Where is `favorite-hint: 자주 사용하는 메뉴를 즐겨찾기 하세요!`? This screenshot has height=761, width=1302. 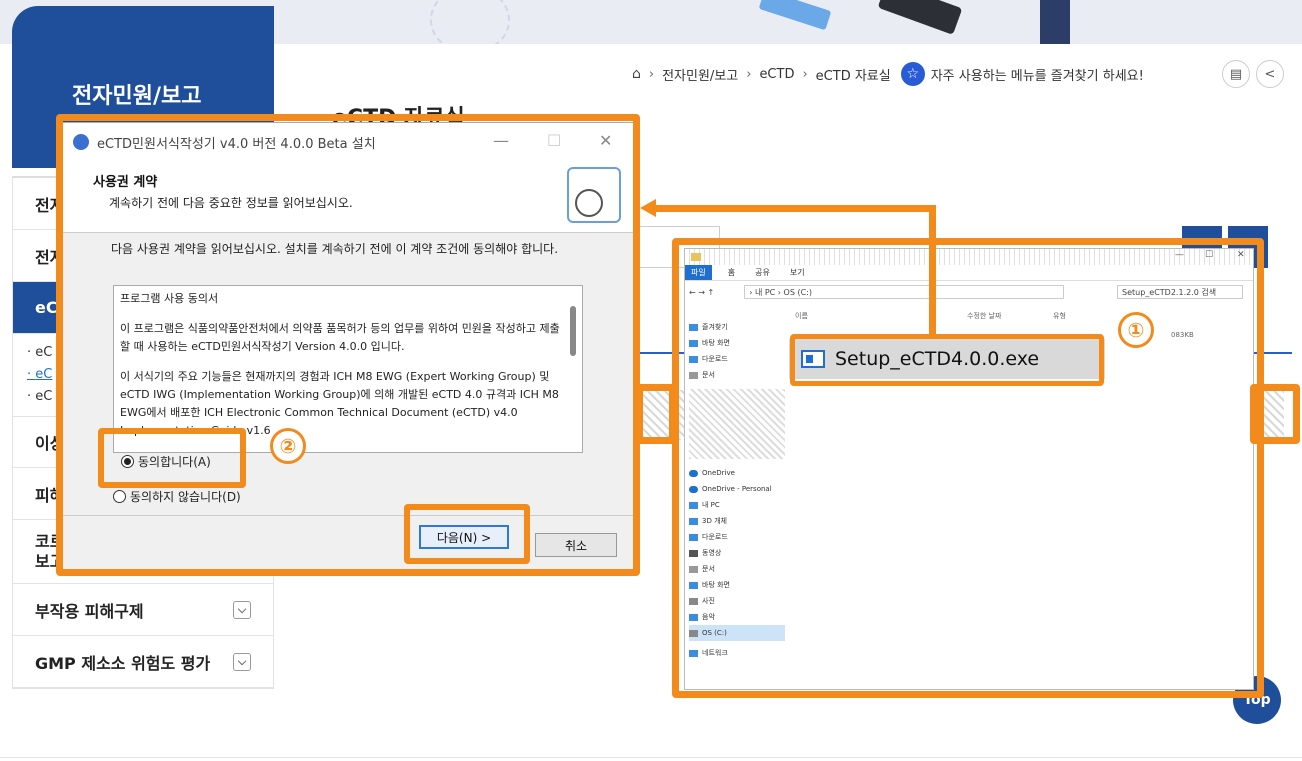 favorite-hint: 자주 사용하는 메뉴를 즐겨찾기 하세요! is located at coordinates (1037, 76).